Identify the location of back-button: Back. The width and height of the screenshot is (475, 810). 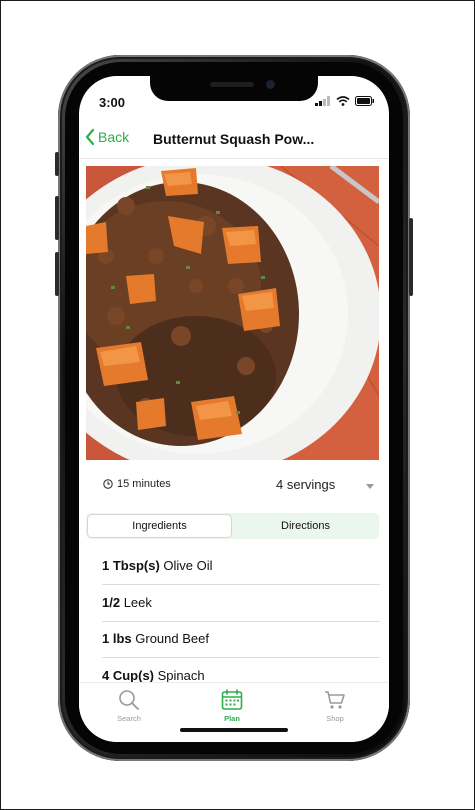
(107, 137).